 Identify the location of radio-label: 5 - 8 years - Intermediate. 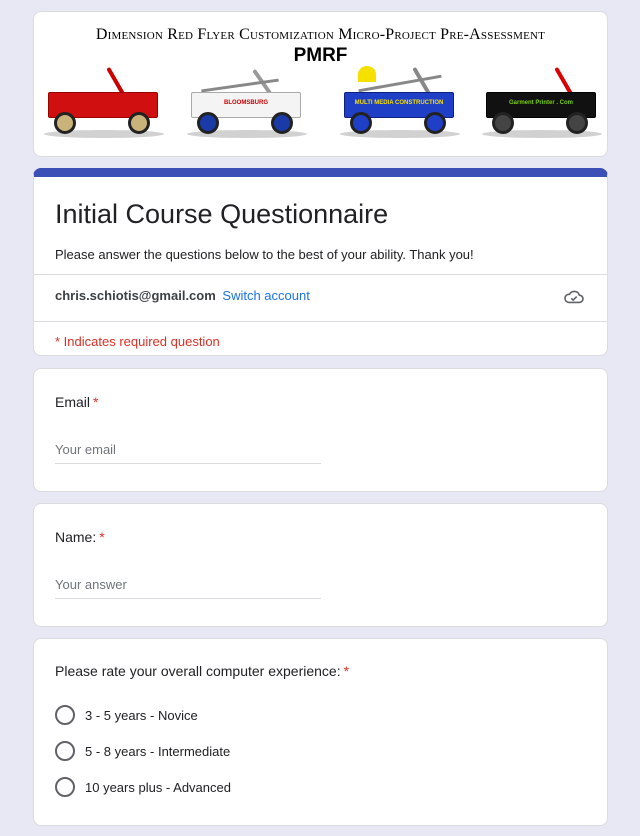
(158, 751).